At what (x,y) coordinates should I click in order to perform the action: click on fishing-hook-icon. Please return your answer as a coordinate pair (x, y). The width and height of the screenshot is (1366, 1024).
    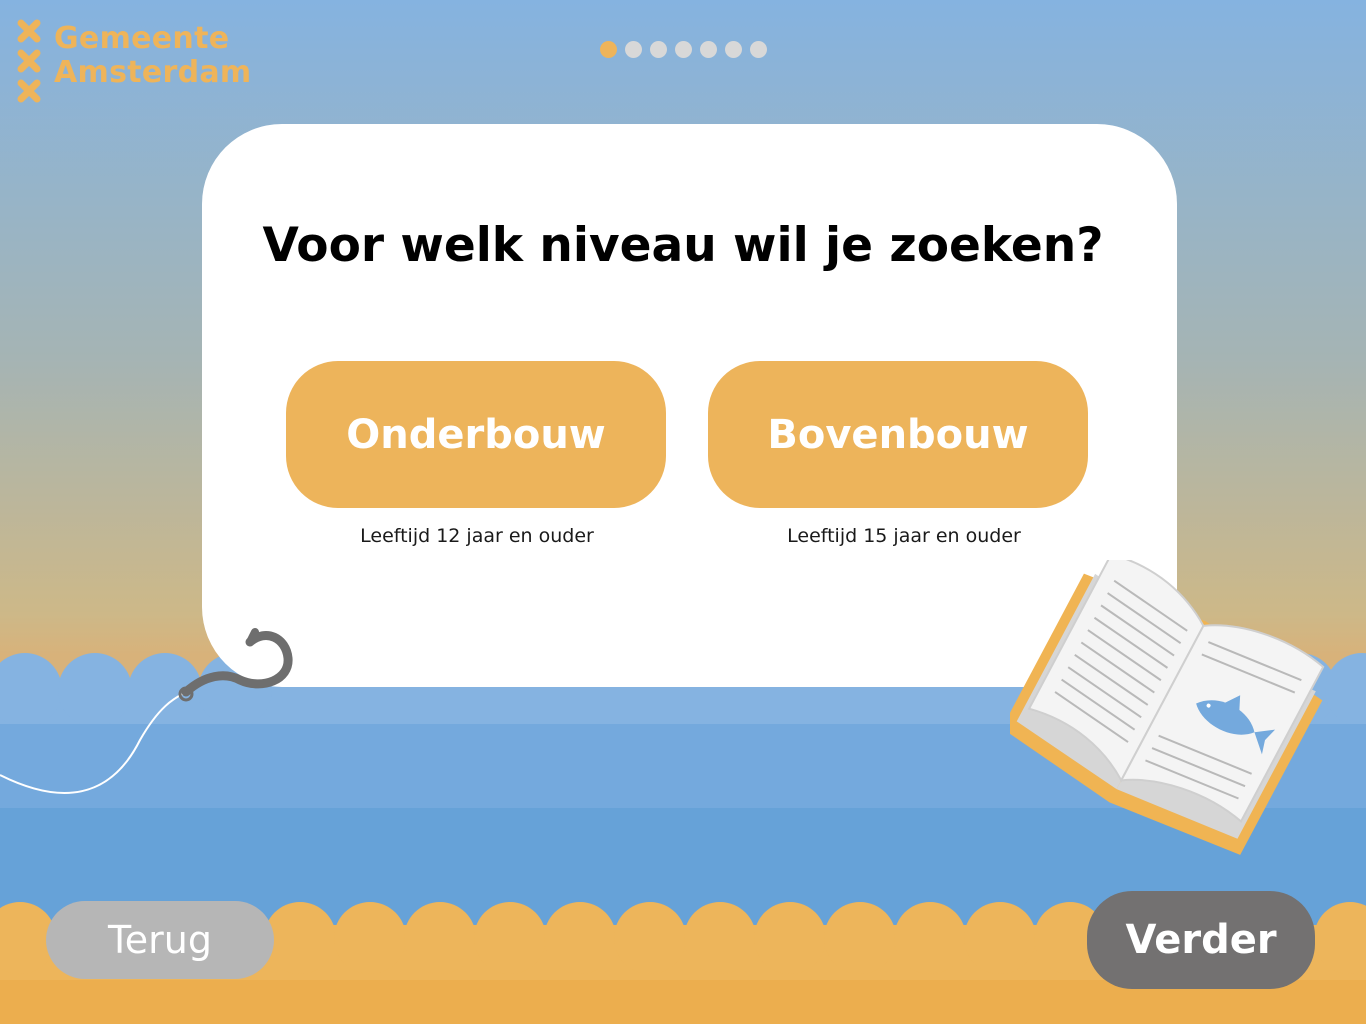
    Looking at the image, I should click on (146, 711).